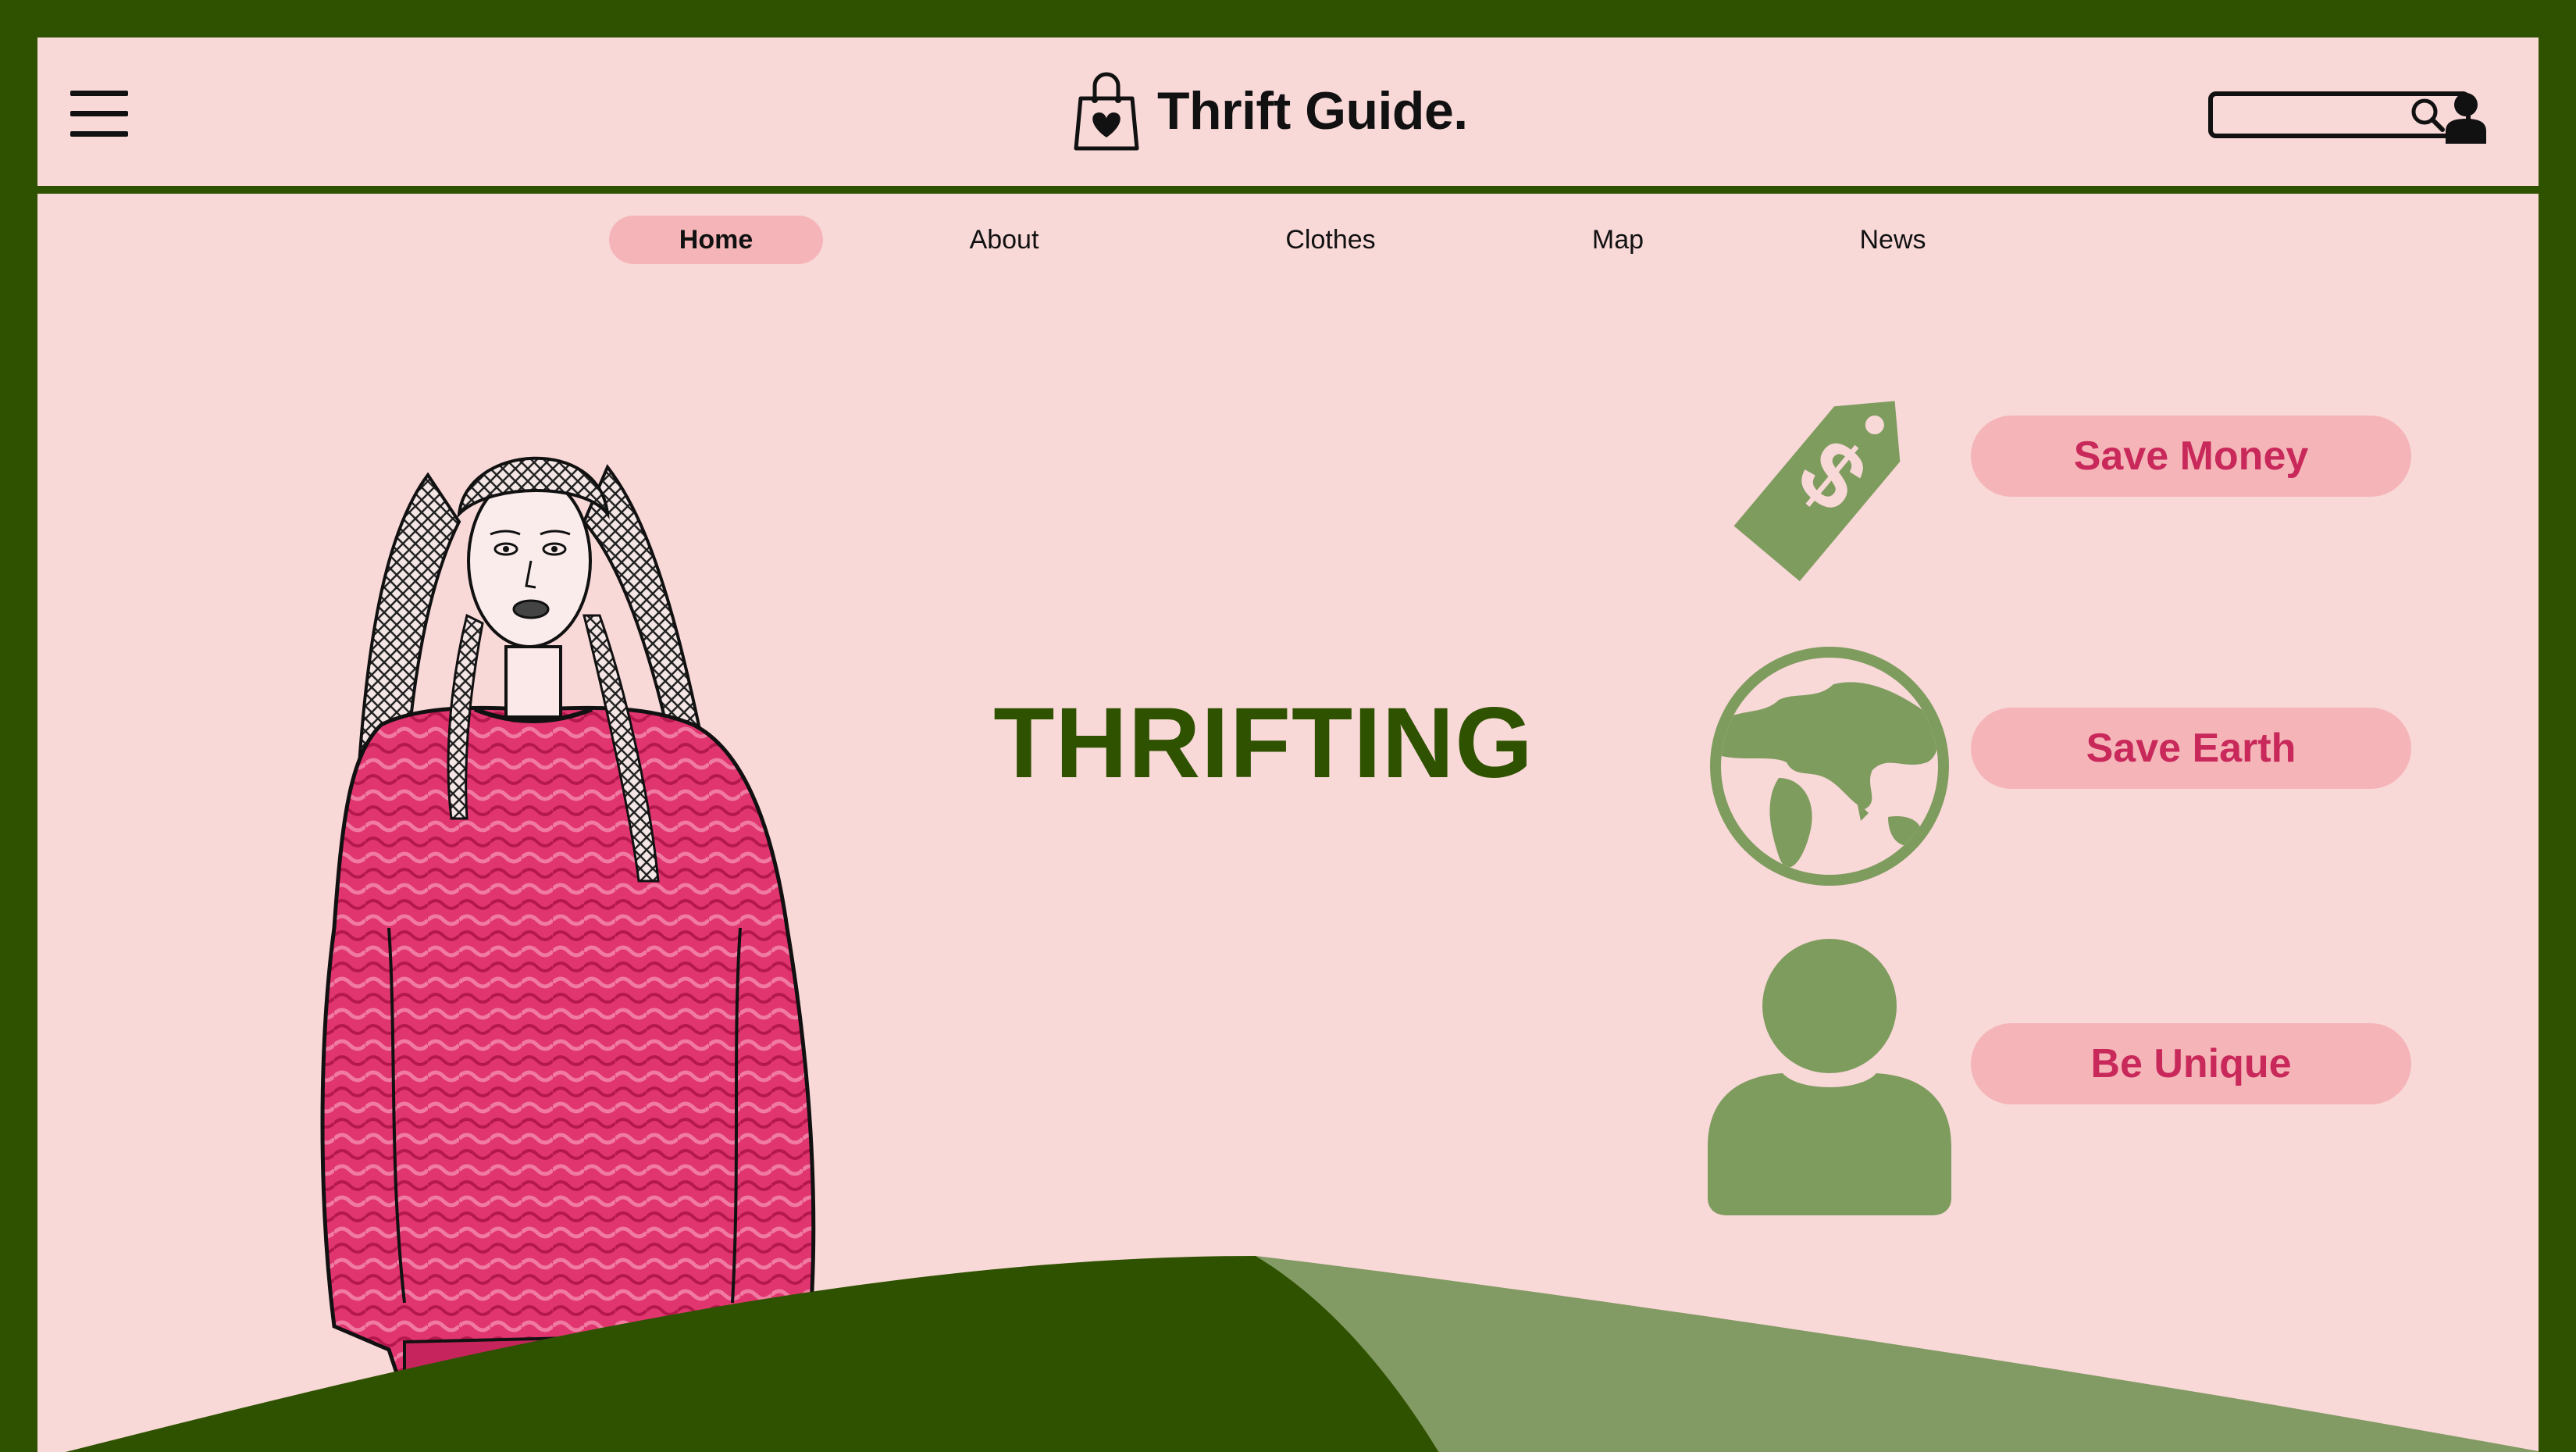 The height and width of the screenshot is (1452, 2576). Describe the element at coordinates (1312, 111) in the screenshot. I see `brand-title: Thrift Guide.` at that location.